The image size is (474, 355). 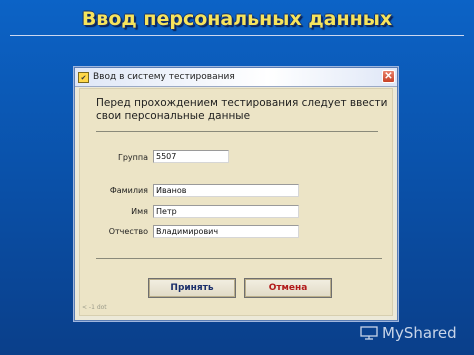 I want to click on intro-divider, so click(x=237, y=131).